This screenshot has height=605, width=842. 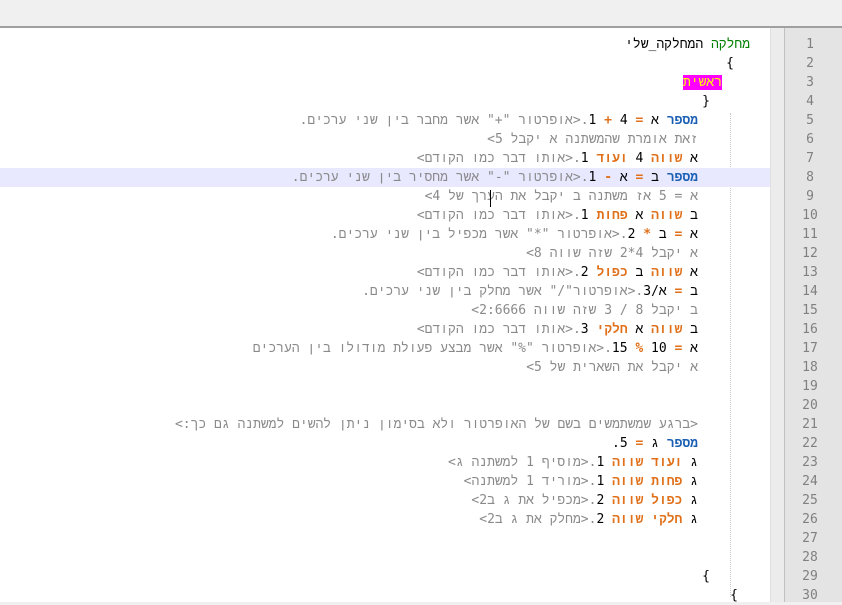 What do you see at coordinates (810, 443) in the screenshot?
I see `line-number: 22` at bounding box center [810, 443].